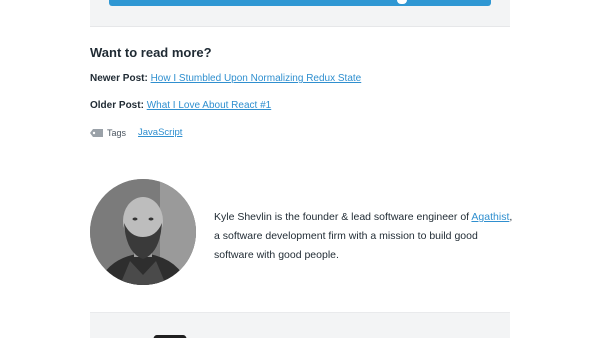 The height and width of the screenshot is (338, 600). I want to click on subscribe-button, so click(300, 3).